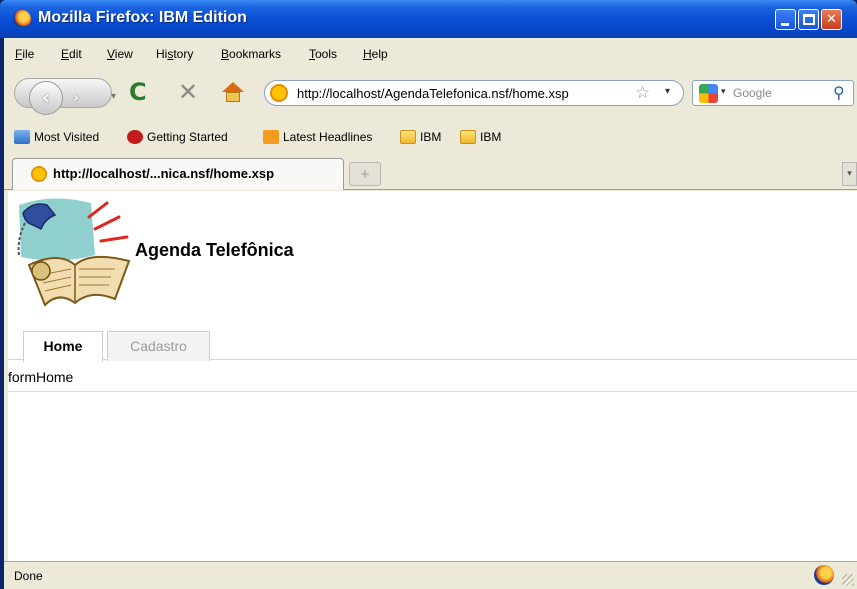 This screenshot has width=857, height=589. What do you see at coordinates (74, 252) in the screenshot?
I see `phonebook-logo` at bounding box center [74, 252].